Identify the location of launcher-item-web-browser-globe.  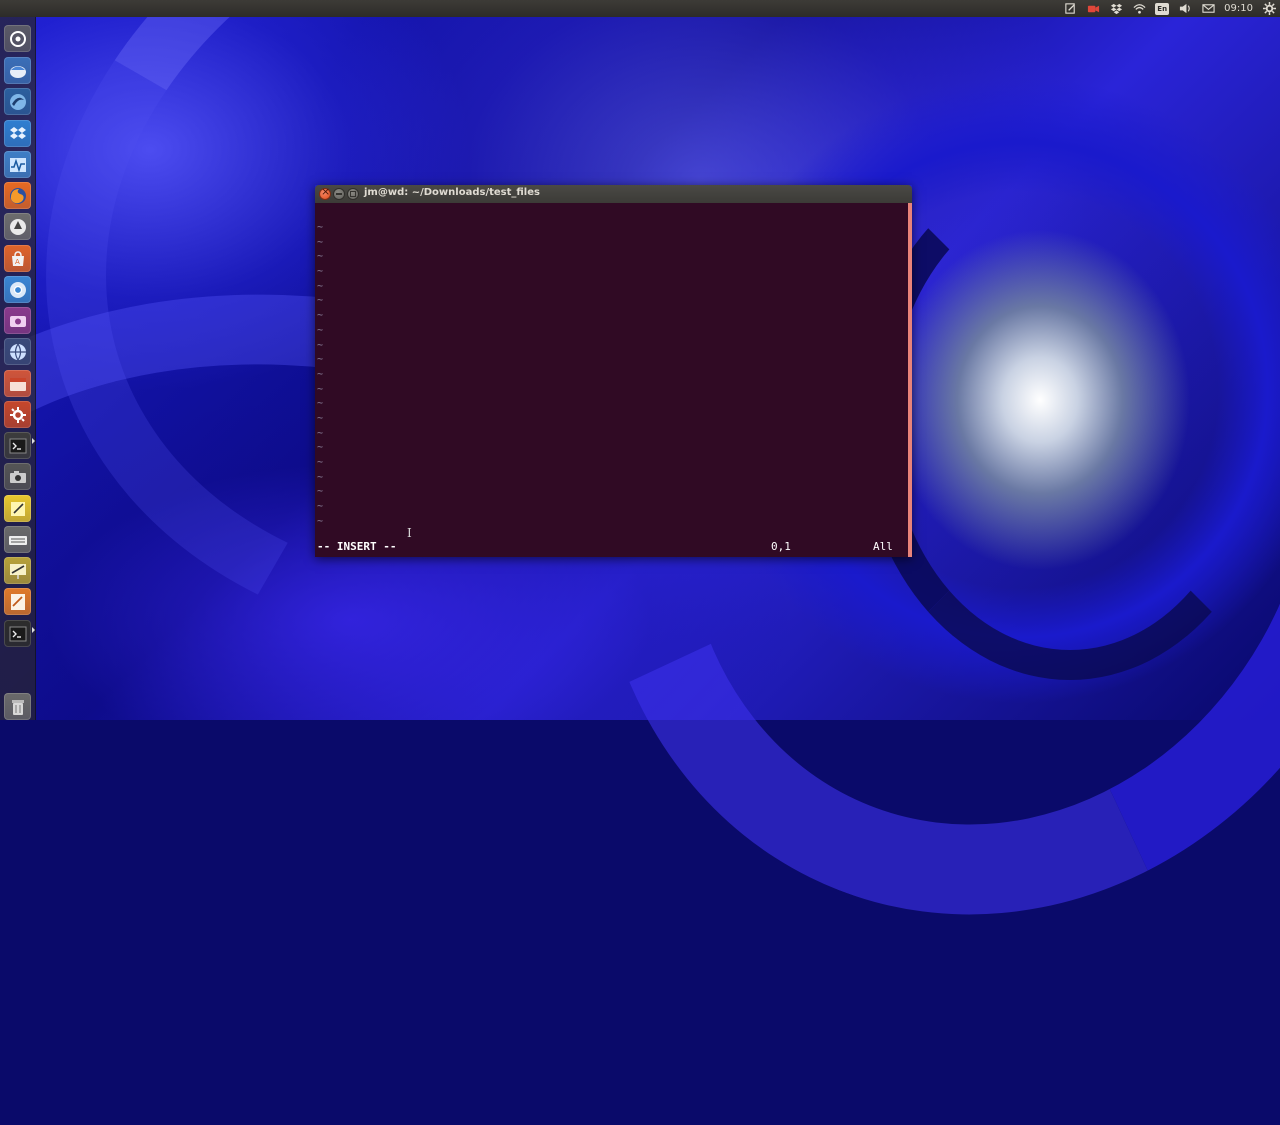
(17, 351).